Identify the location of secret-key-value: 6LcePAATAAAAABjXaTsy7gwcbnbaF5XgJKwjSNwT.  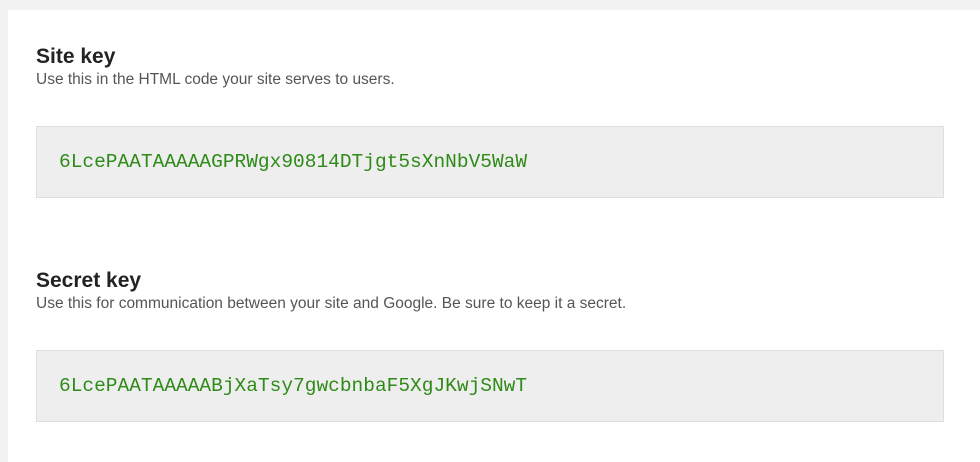
(293, 386).